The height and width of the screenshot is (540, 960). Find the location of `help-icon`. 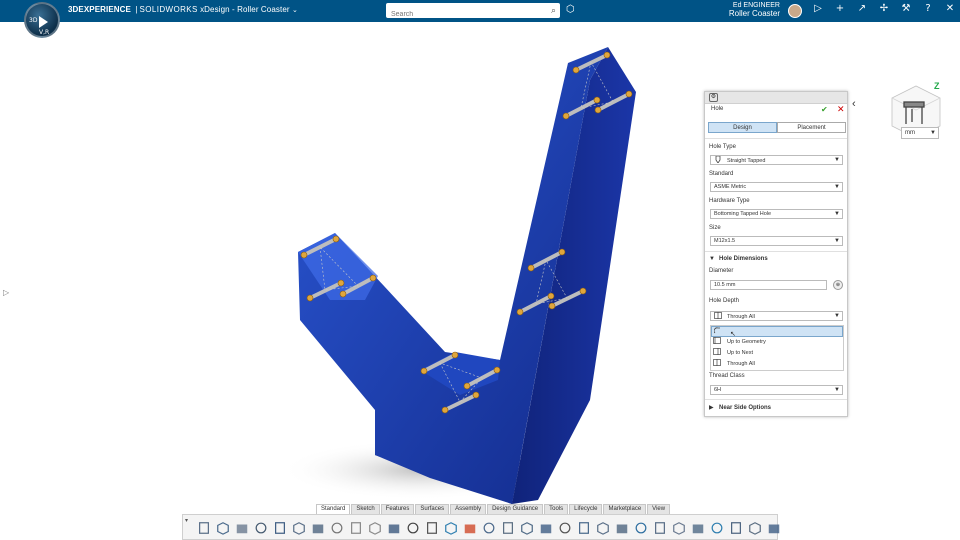

help-icon is located at coordinates (393, 527).